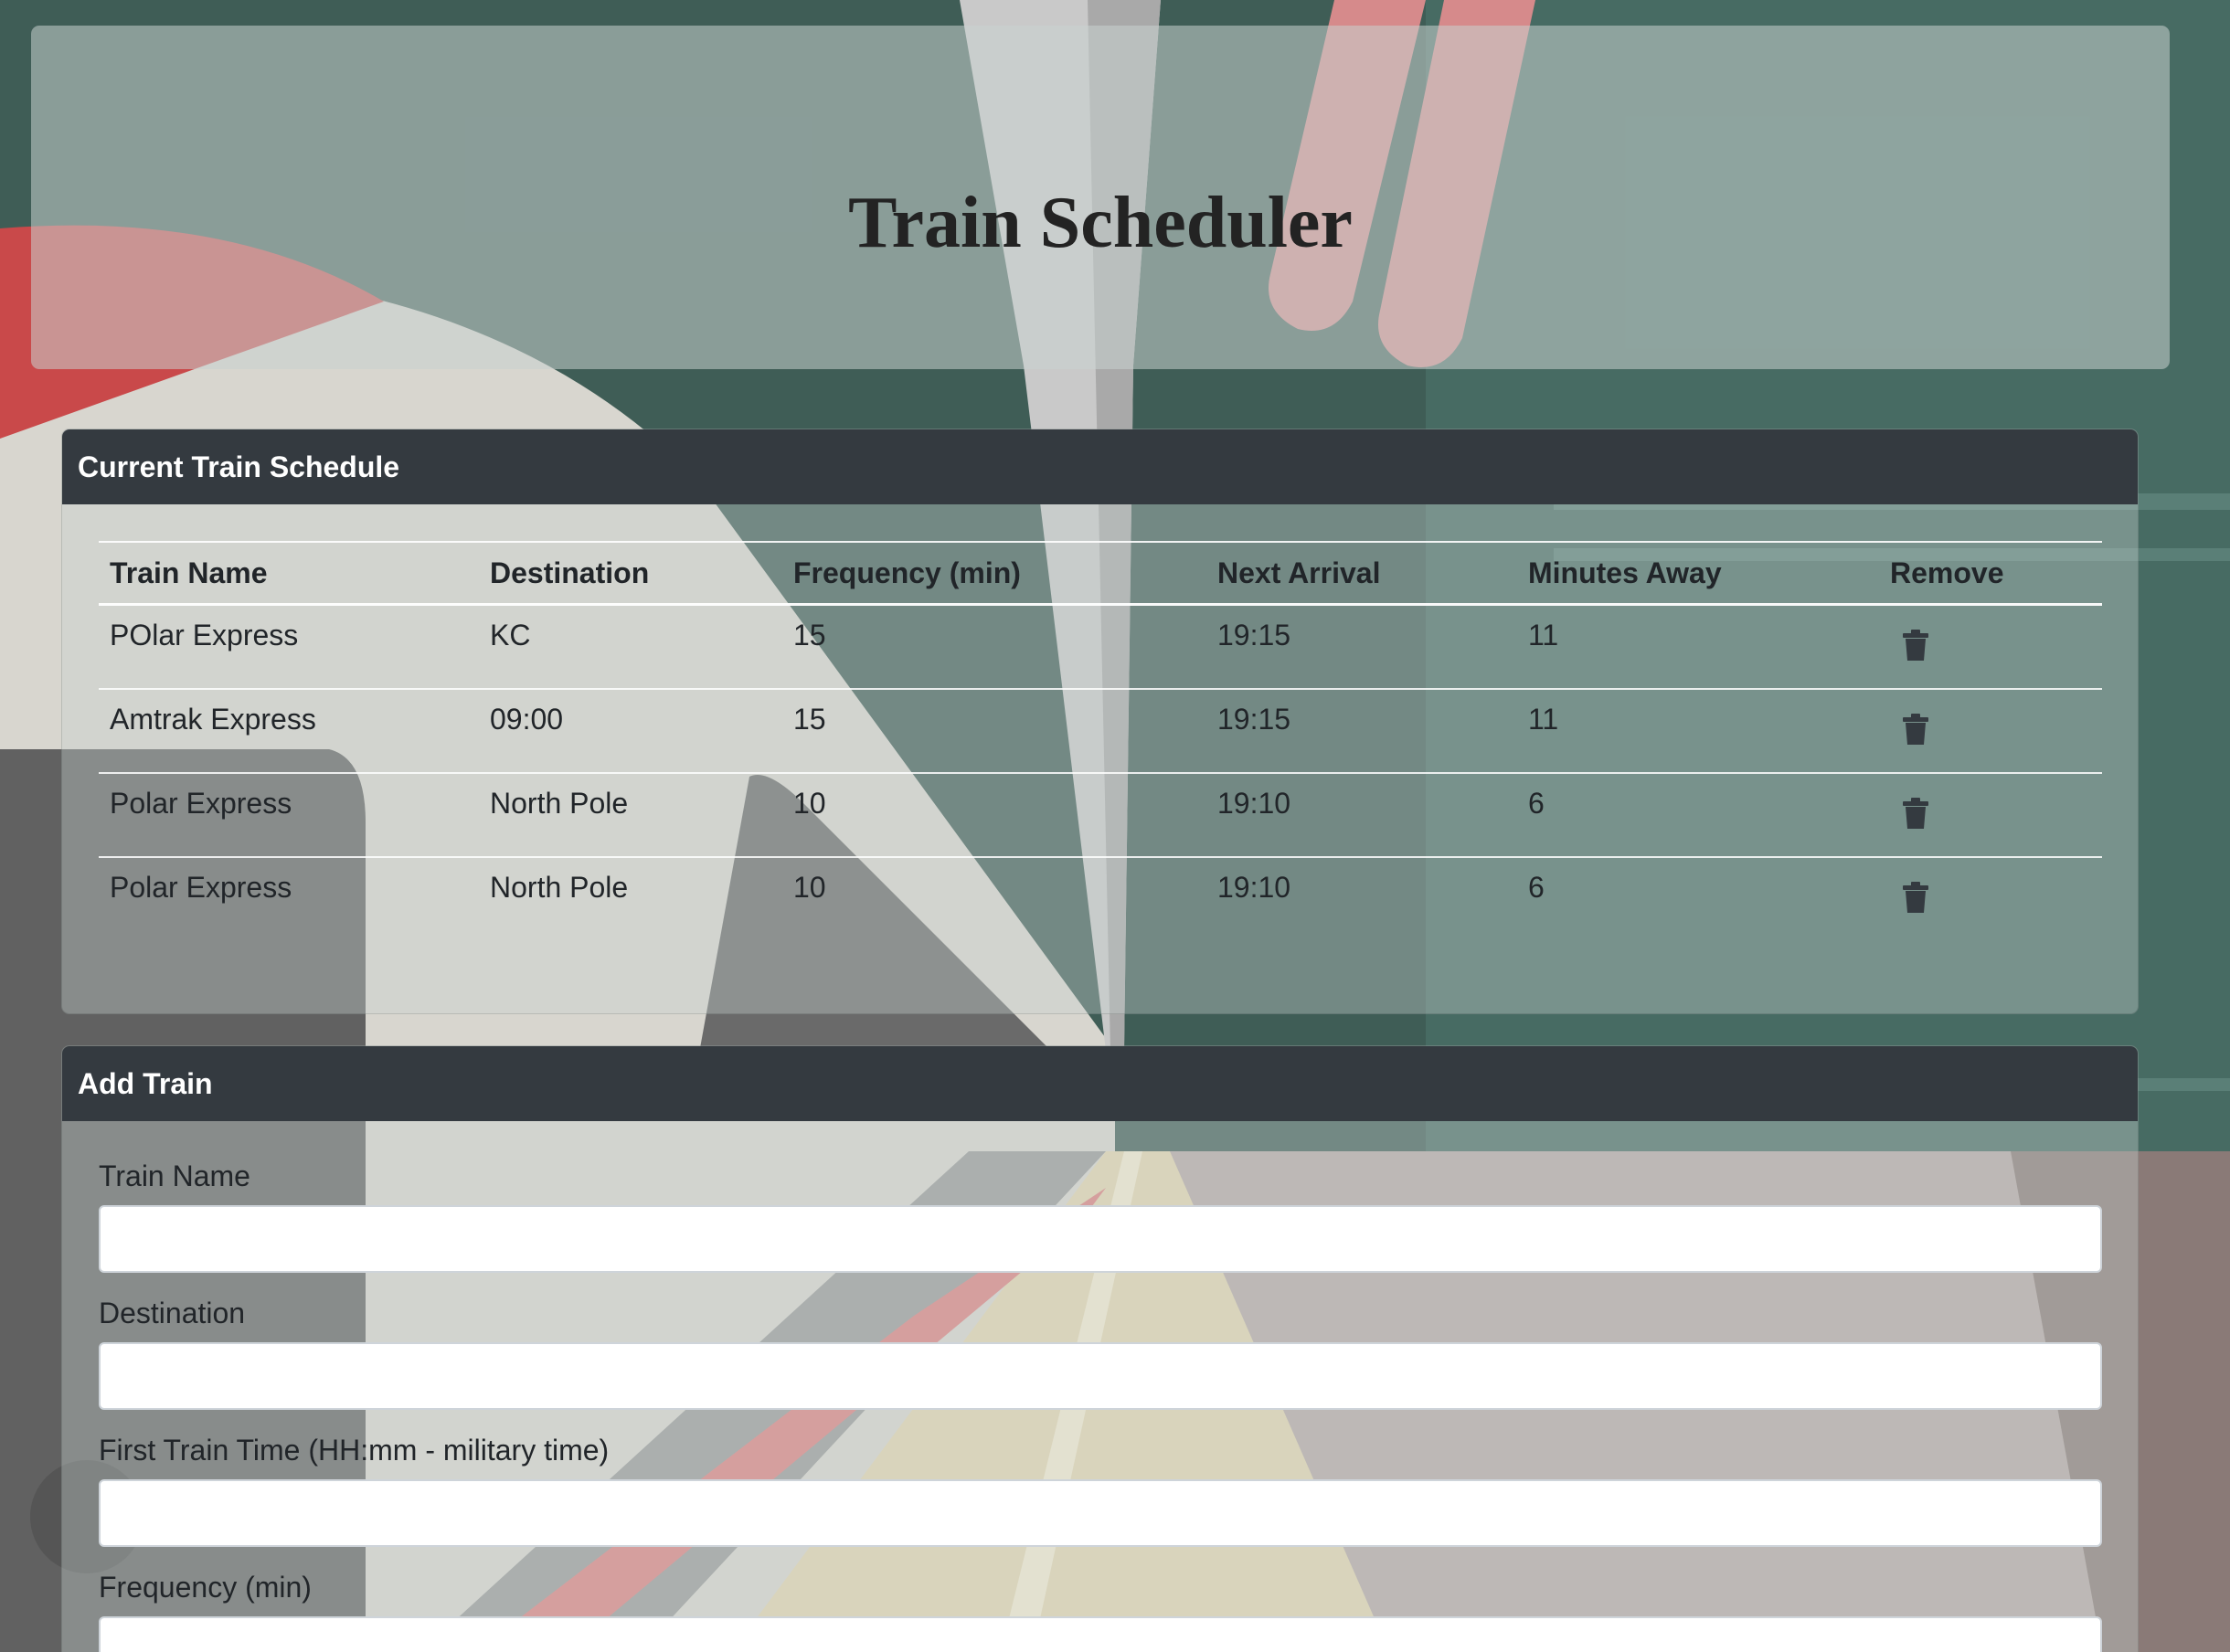  I want to click on table-row: Amtrak Express 09:00 15 19:15 11, so click(1100, 731).